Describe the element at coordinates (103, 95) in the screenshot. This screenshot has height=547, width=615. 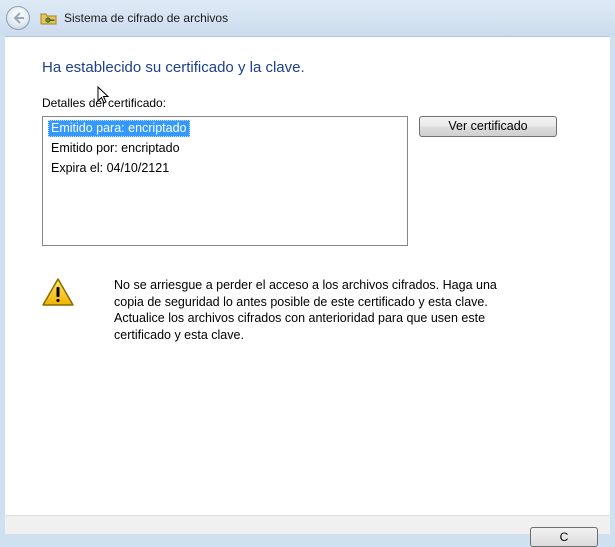
I see `mouse-cursor-icon` at that location.